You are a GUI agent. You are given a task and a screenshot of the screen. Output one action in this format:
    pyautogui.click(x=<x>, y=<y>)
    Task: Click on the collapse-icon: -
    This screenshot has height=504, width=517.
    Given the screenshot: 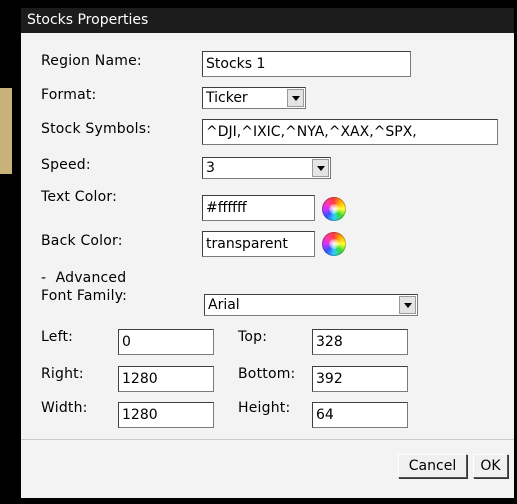 What is the action you would take?
    pyautogui.click(x=44, y=278)
    